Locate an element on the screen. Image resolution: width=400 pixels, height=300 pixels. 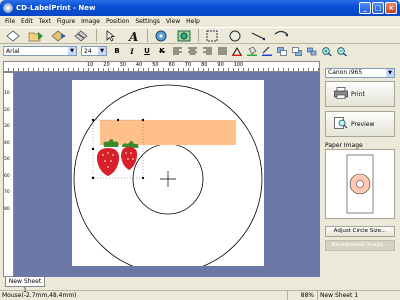
menu-figure: Figure is located at coordinates (66, 21).